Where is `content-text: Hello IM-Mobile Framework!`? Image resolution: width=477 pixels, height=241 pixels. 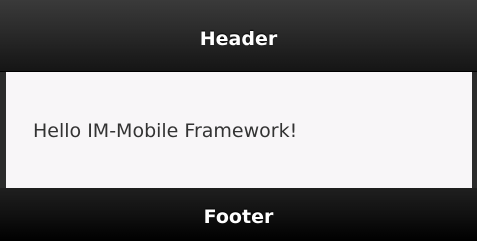 content-text: Hello IM-Mobile Framework! is located at coordinates (165, 131).